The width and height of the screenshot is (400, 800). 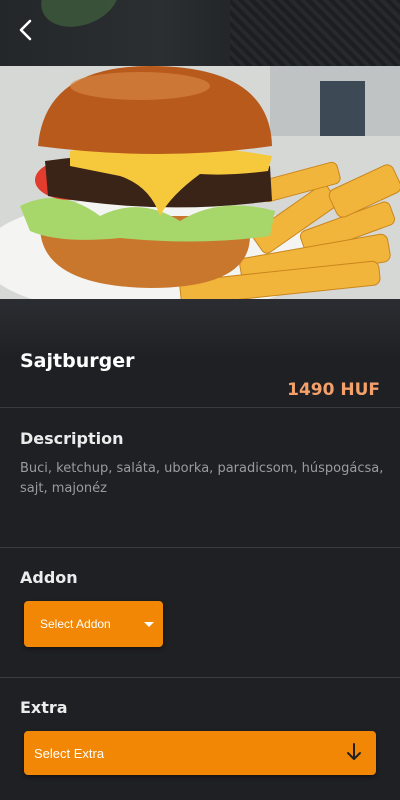 I want to click on product-title: Sajtburger, so click(x=77, y=361).